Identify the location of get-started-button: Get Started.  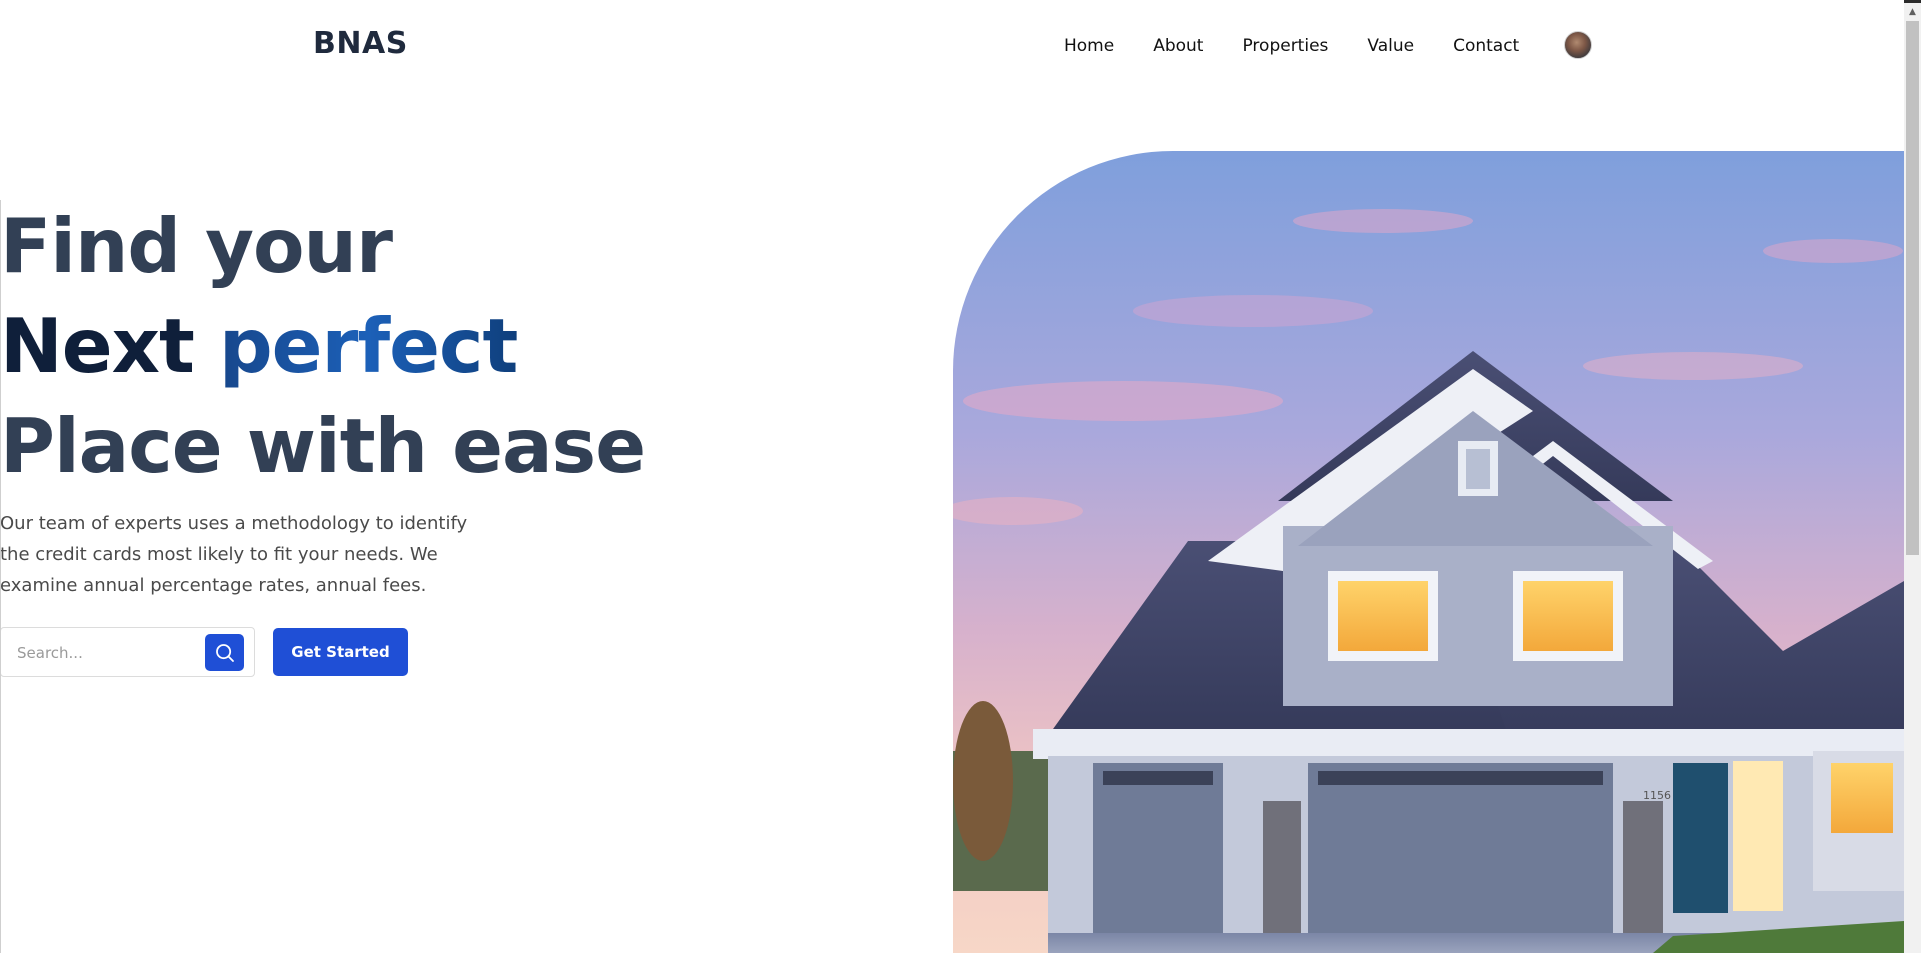
(340, 652).